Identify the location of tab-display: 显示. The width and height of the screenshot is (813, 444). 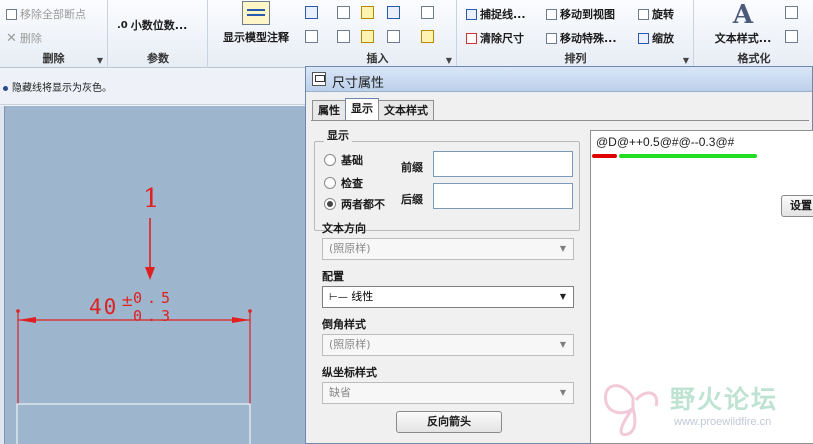
(362, 109).